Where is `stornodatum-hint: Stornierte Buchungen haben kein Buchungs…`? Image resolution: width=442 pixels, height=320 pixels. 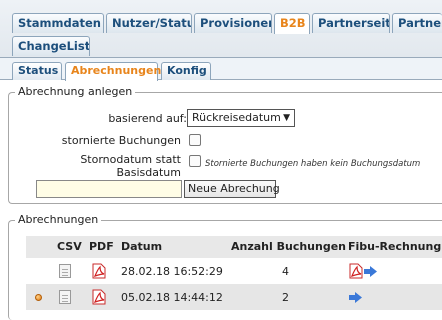 stornodatum-hint: Stornierte Buchungen haben kein Buchungs… is located at coordinates (313, 164).